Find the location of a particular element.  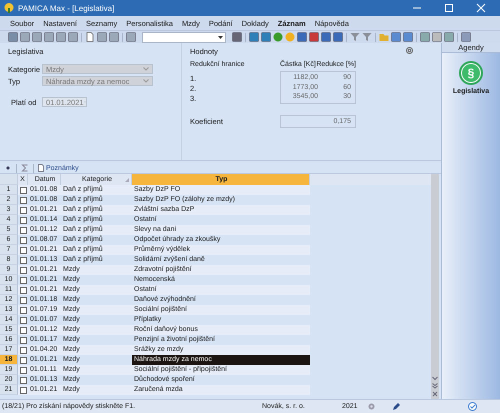

pen-icon is located at coordinates (396, 406).